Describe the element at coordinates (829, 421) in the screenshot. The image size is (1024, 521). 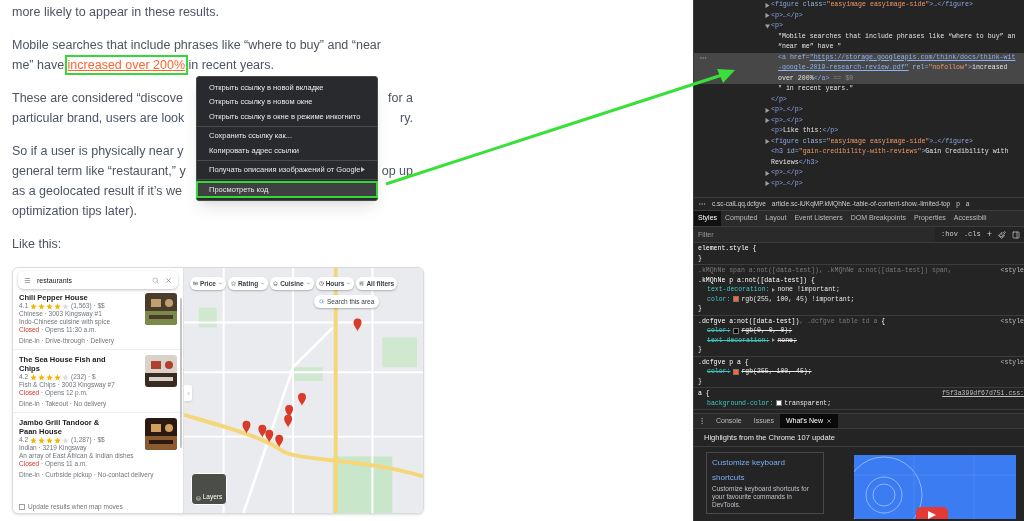
I see `close-icon` at that location.